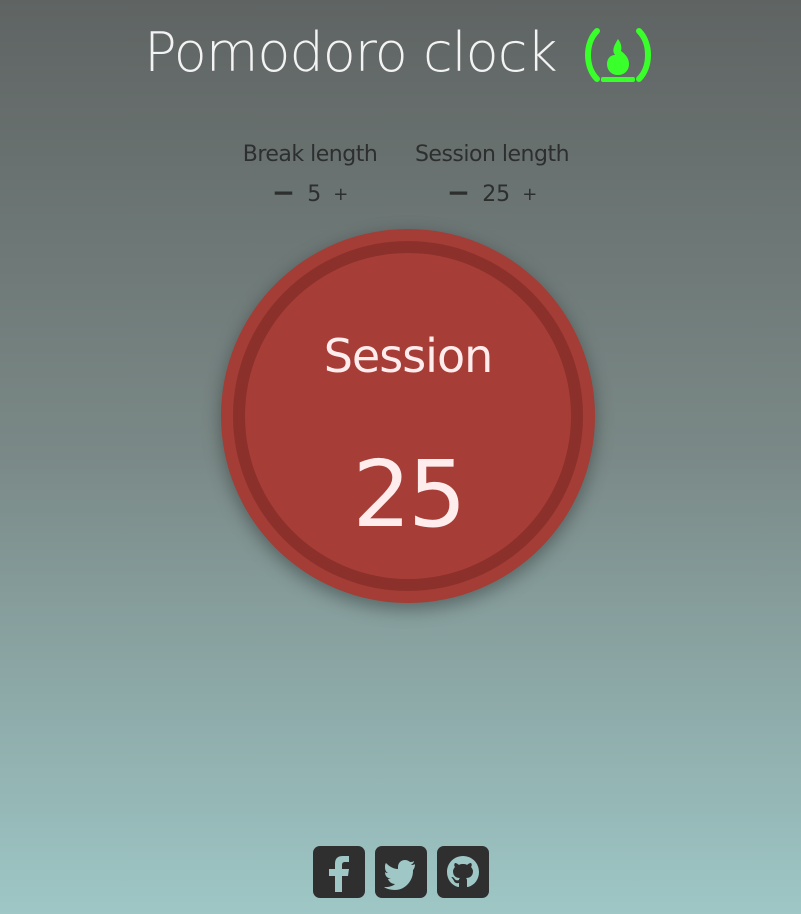 The width and height of the screenshot is (801, 914). Describe the element at coordinates (529, 195) in the screenshot. I see `session-increment-button: +` at that location.